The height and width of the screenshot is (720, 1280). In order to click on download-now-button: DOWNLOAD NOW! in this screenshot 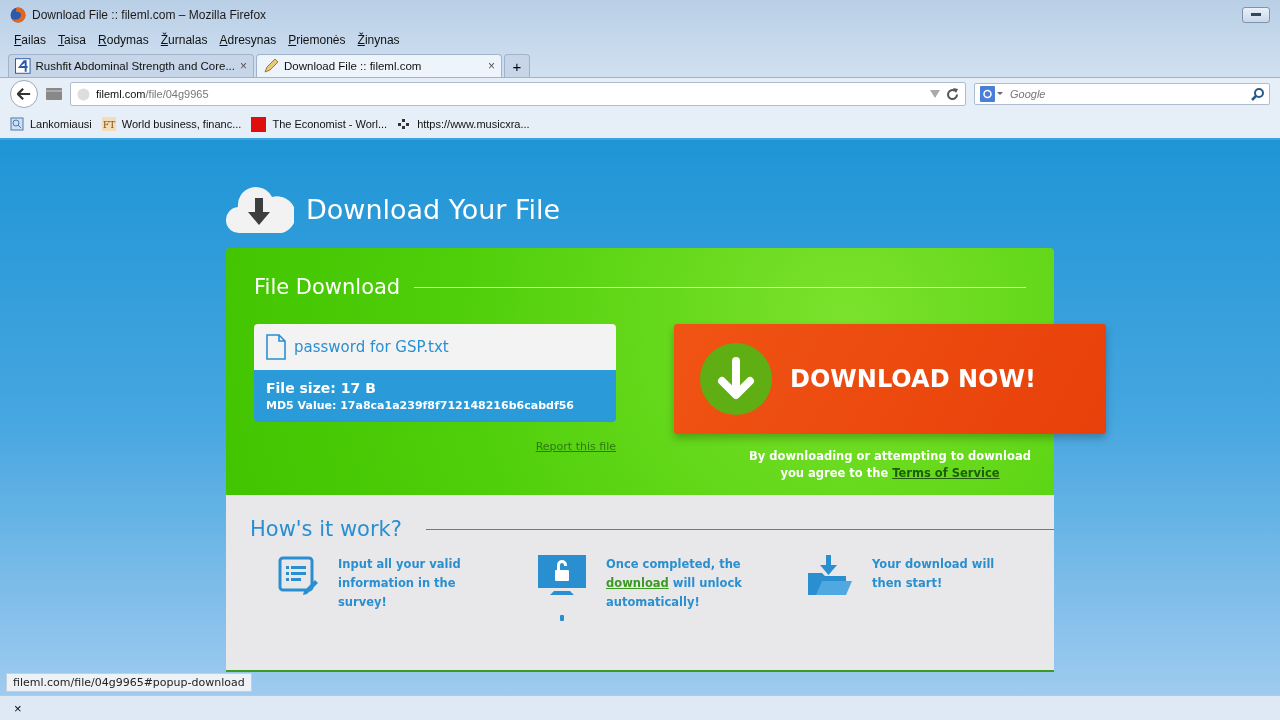, I will do `click(890, 379)`.